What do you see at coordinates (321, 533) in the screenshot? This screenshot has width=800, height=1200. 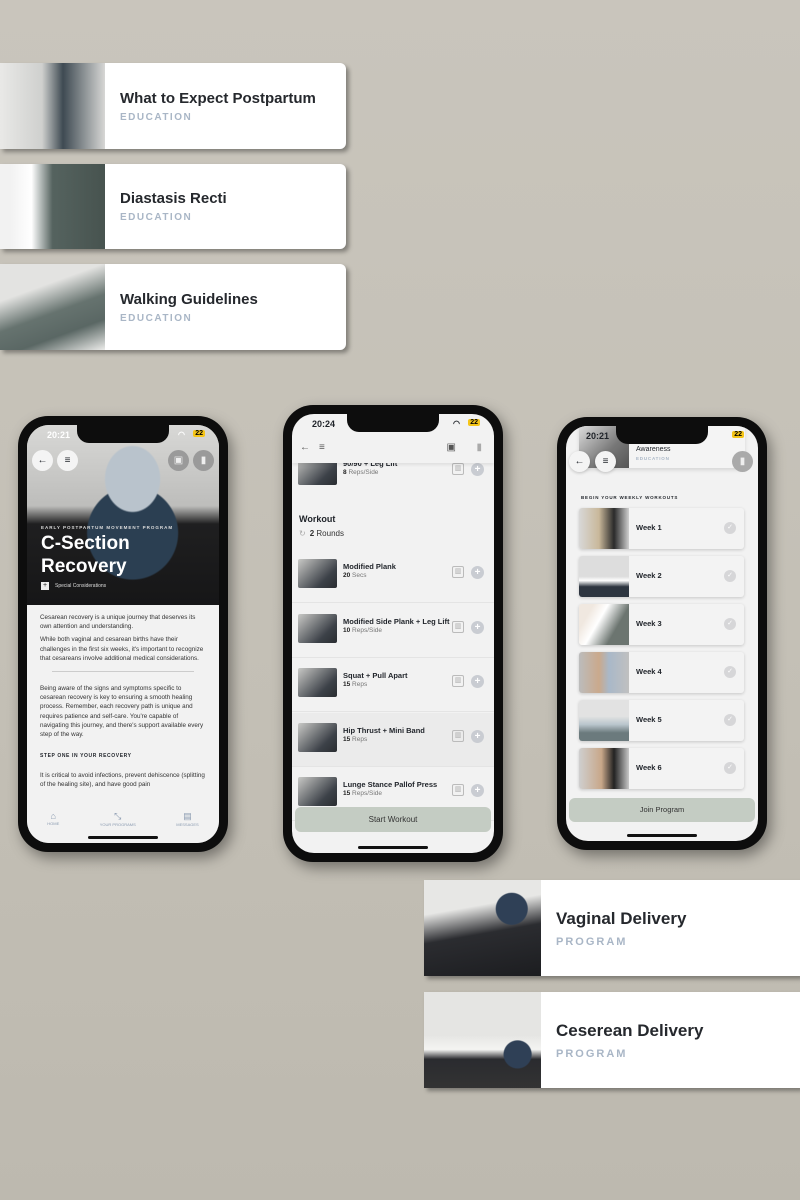 I see `rounds: ↻ 2 Rounds` at bounding box center [321, 533].